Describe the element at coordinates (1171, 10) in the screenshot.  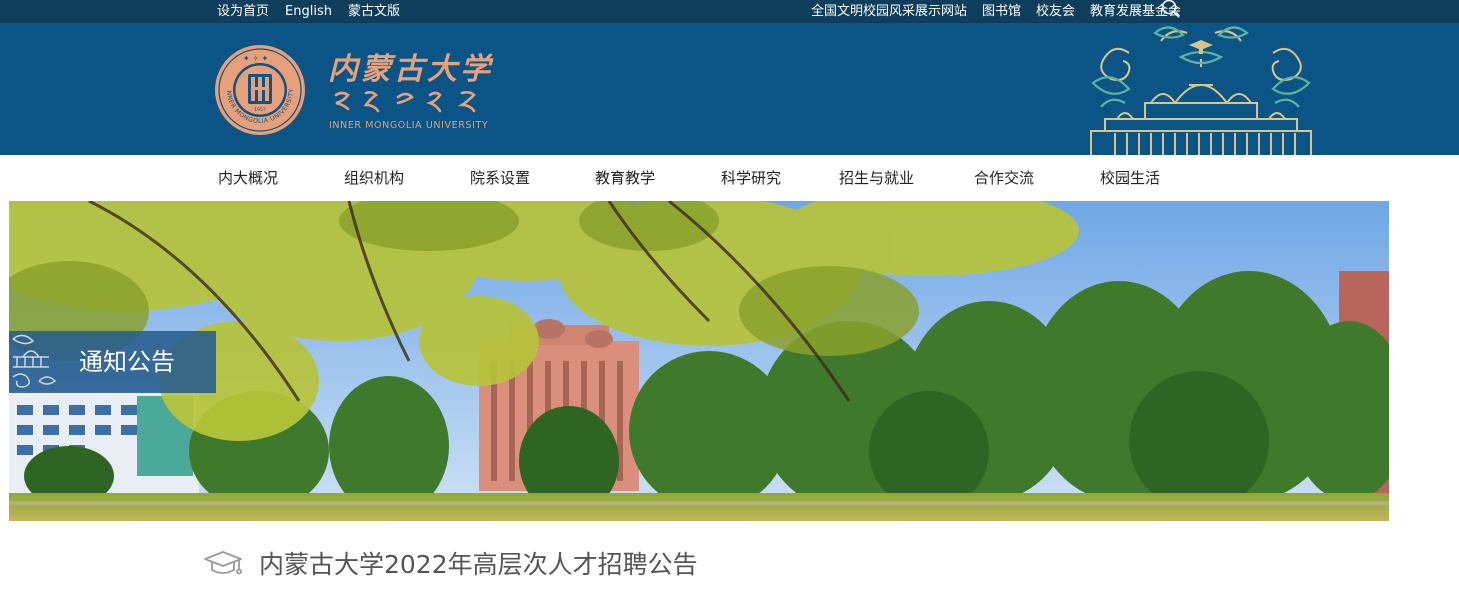
I see `search-icon` at that location.